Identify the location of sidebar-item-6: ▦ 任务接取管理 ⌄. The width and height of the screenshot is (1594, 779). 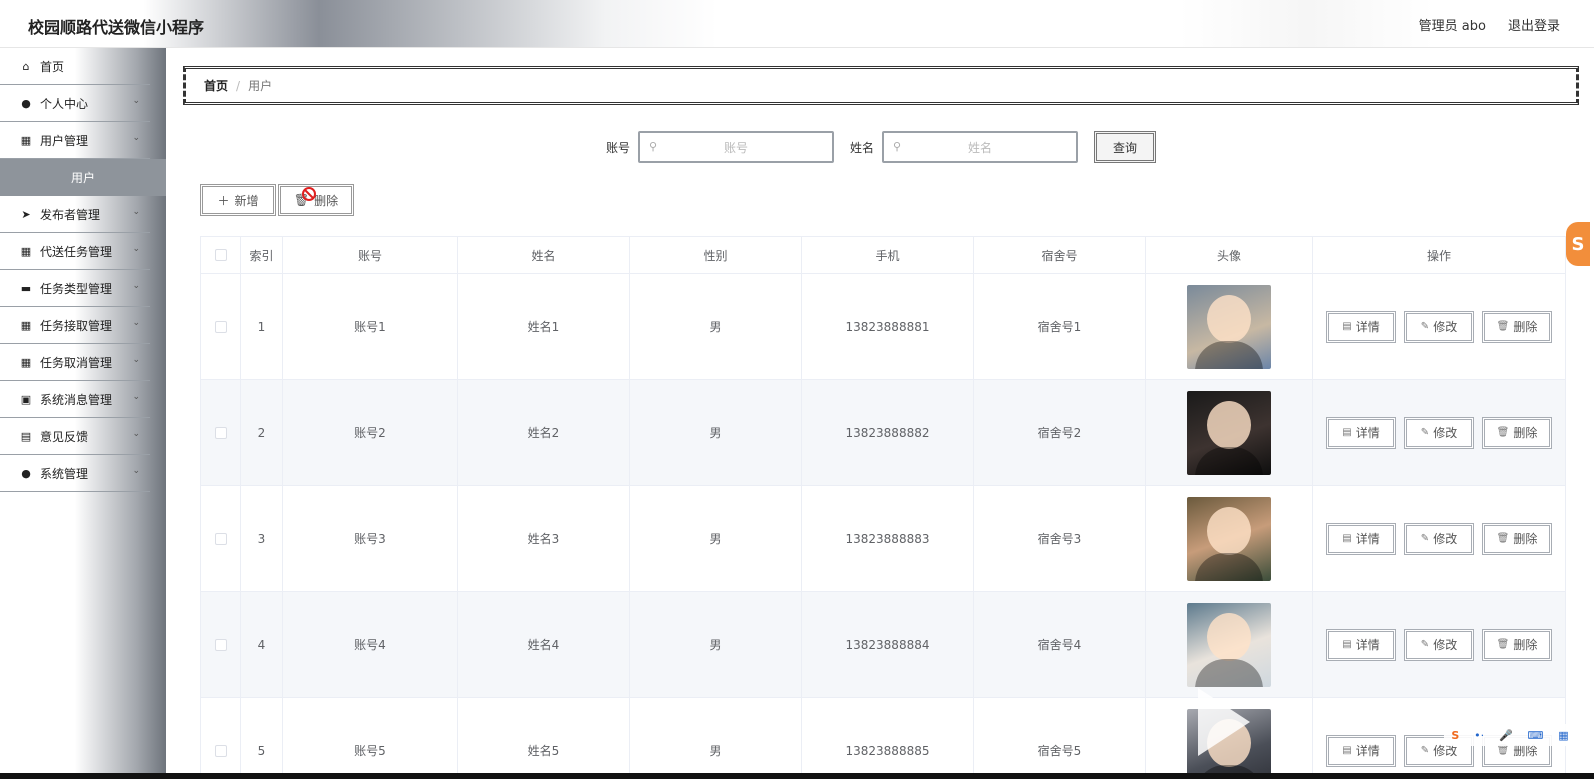
(75, 325).